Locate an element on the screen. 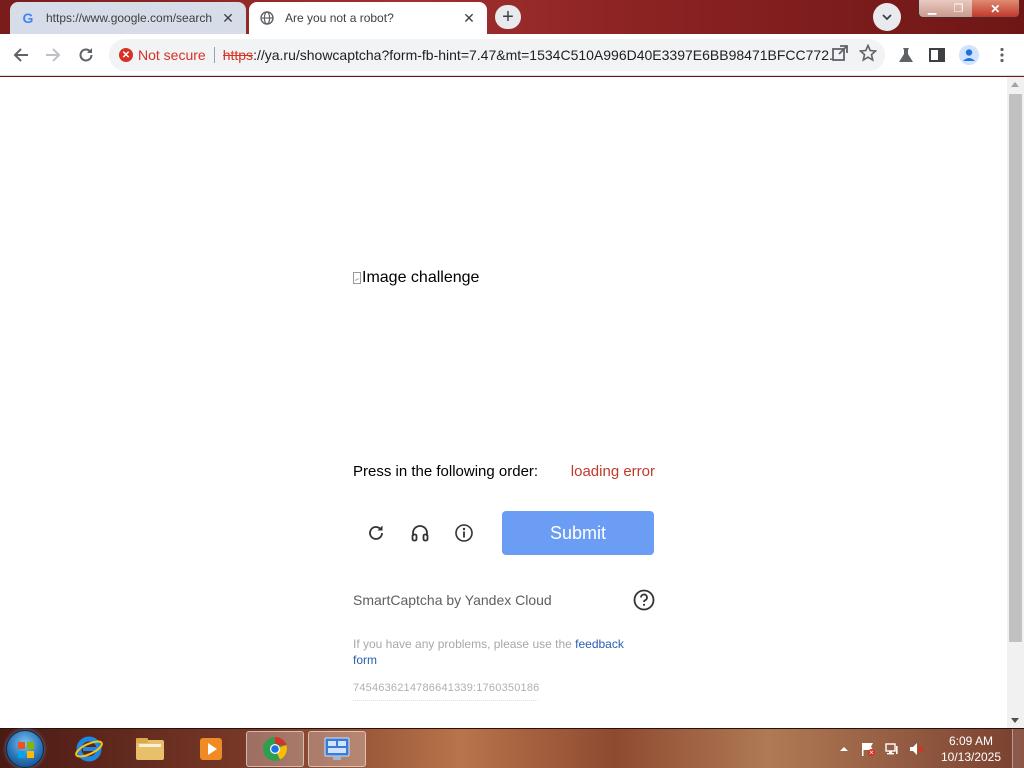 Image resolution: width=1024 pixels, height=768 pixels. control-panel-icon is located at coordinates (337, 748).